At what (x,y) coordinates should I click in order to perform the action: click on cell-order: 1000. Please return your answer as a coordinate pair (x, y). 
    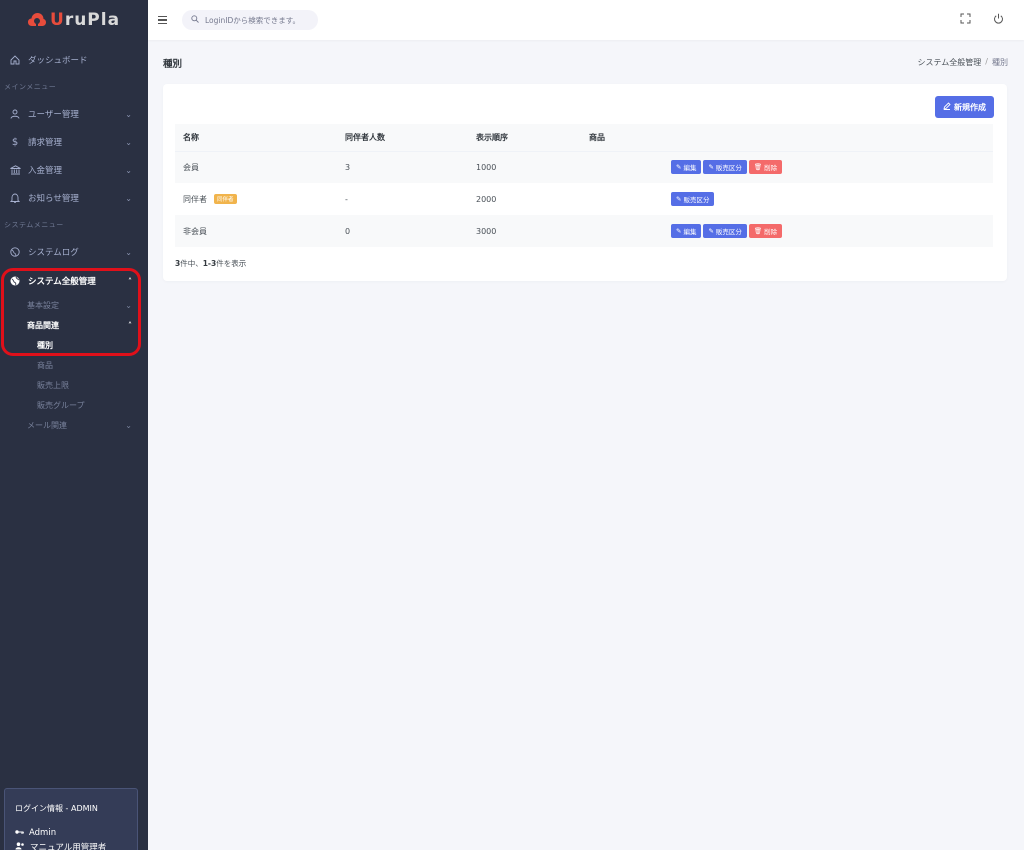
    Looking at the image, I should click on (486, 167).